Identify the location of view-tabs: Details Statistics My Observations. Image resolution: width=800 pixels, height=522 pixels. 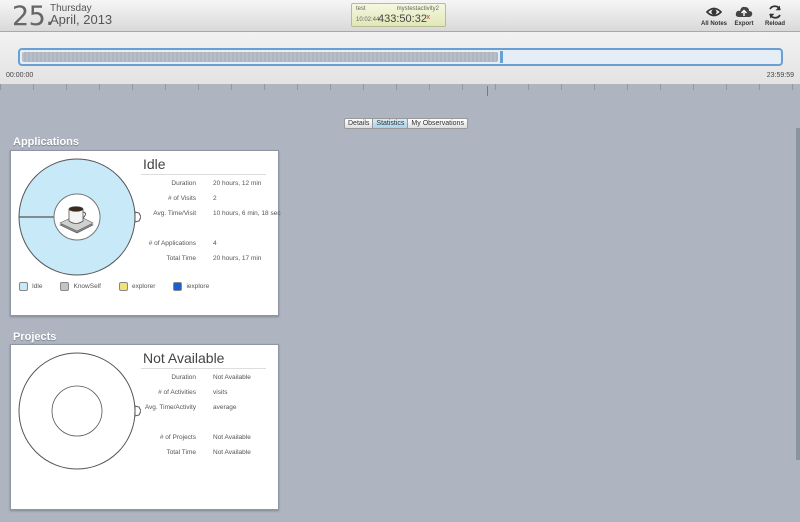
(406, 123).